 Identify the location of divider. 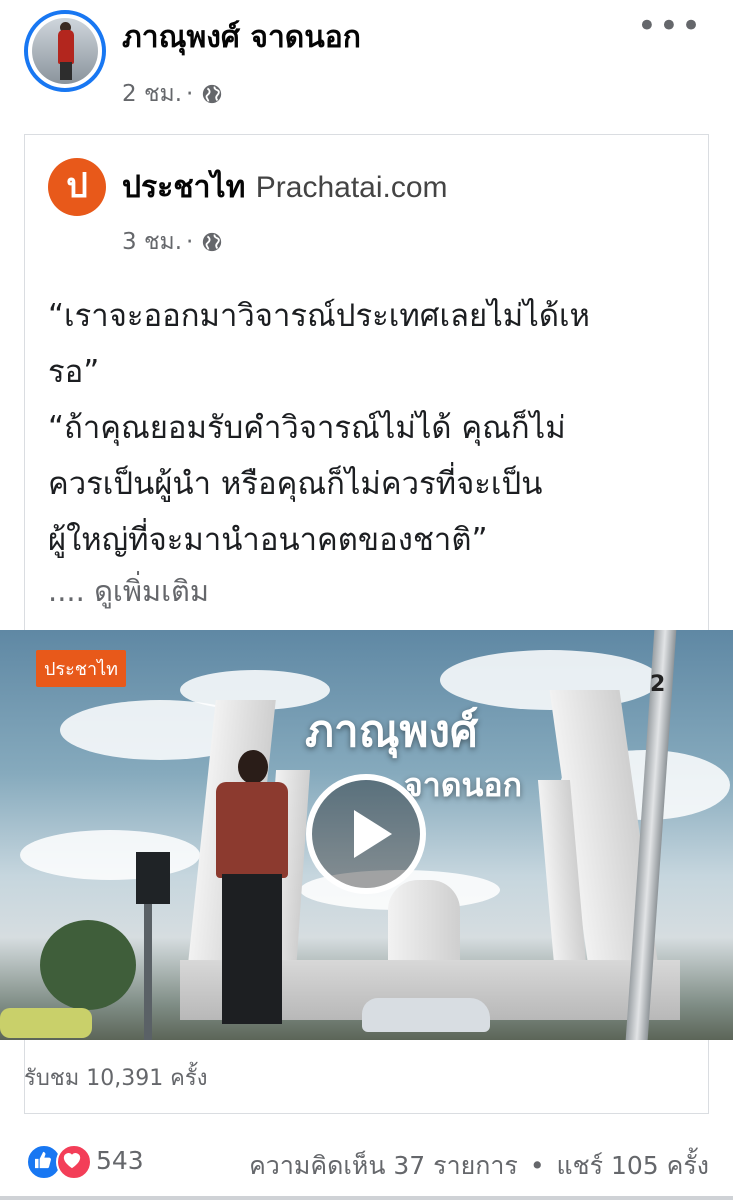
(366, 1198).